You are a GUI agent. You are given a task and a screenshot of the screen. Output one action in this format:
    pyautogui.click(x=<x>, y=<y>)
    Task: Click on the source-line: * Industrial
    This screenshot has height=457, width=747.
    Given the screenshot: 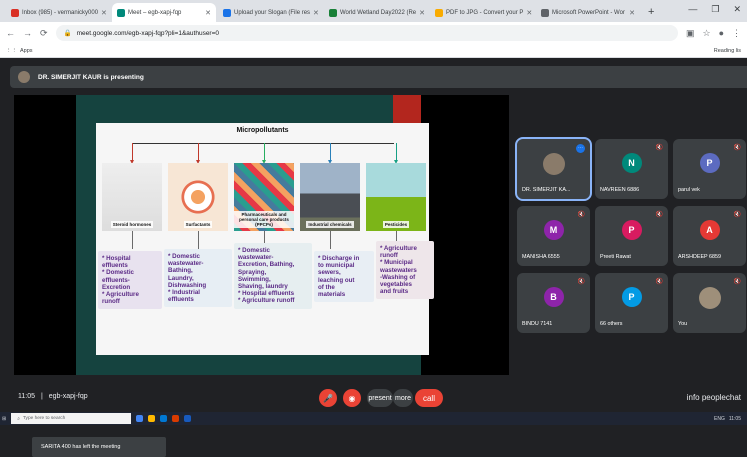 What is the action you would take?
    pyautogui.click(x=184, y=293)
    